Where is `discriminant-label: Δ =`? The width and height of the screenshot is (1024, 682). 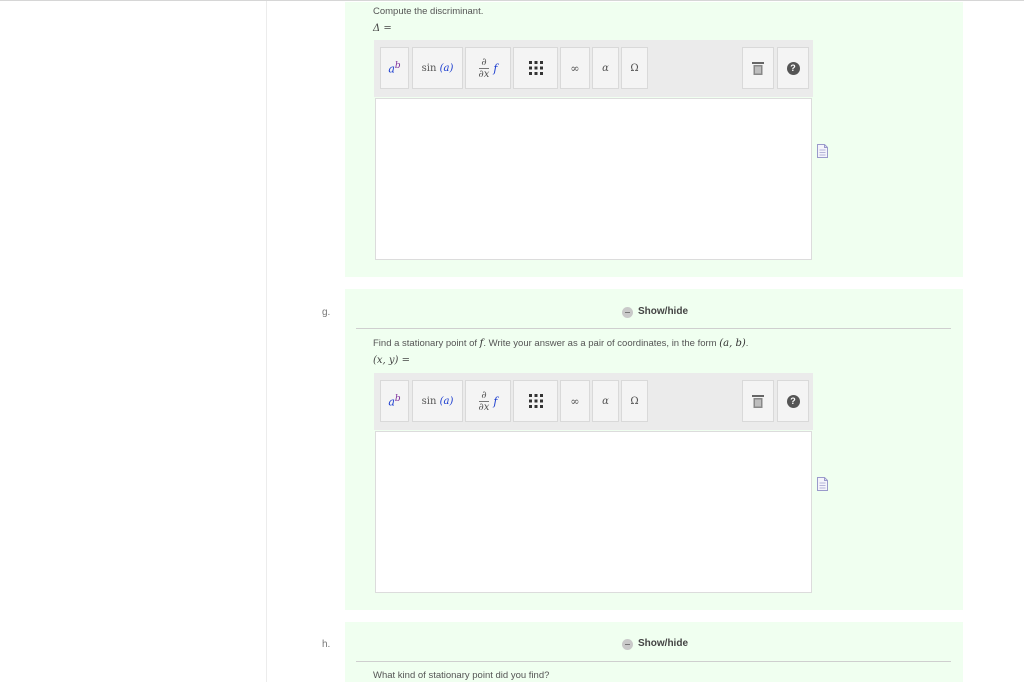 discriminant-label: Δ = is located at coordinates (382, 28).